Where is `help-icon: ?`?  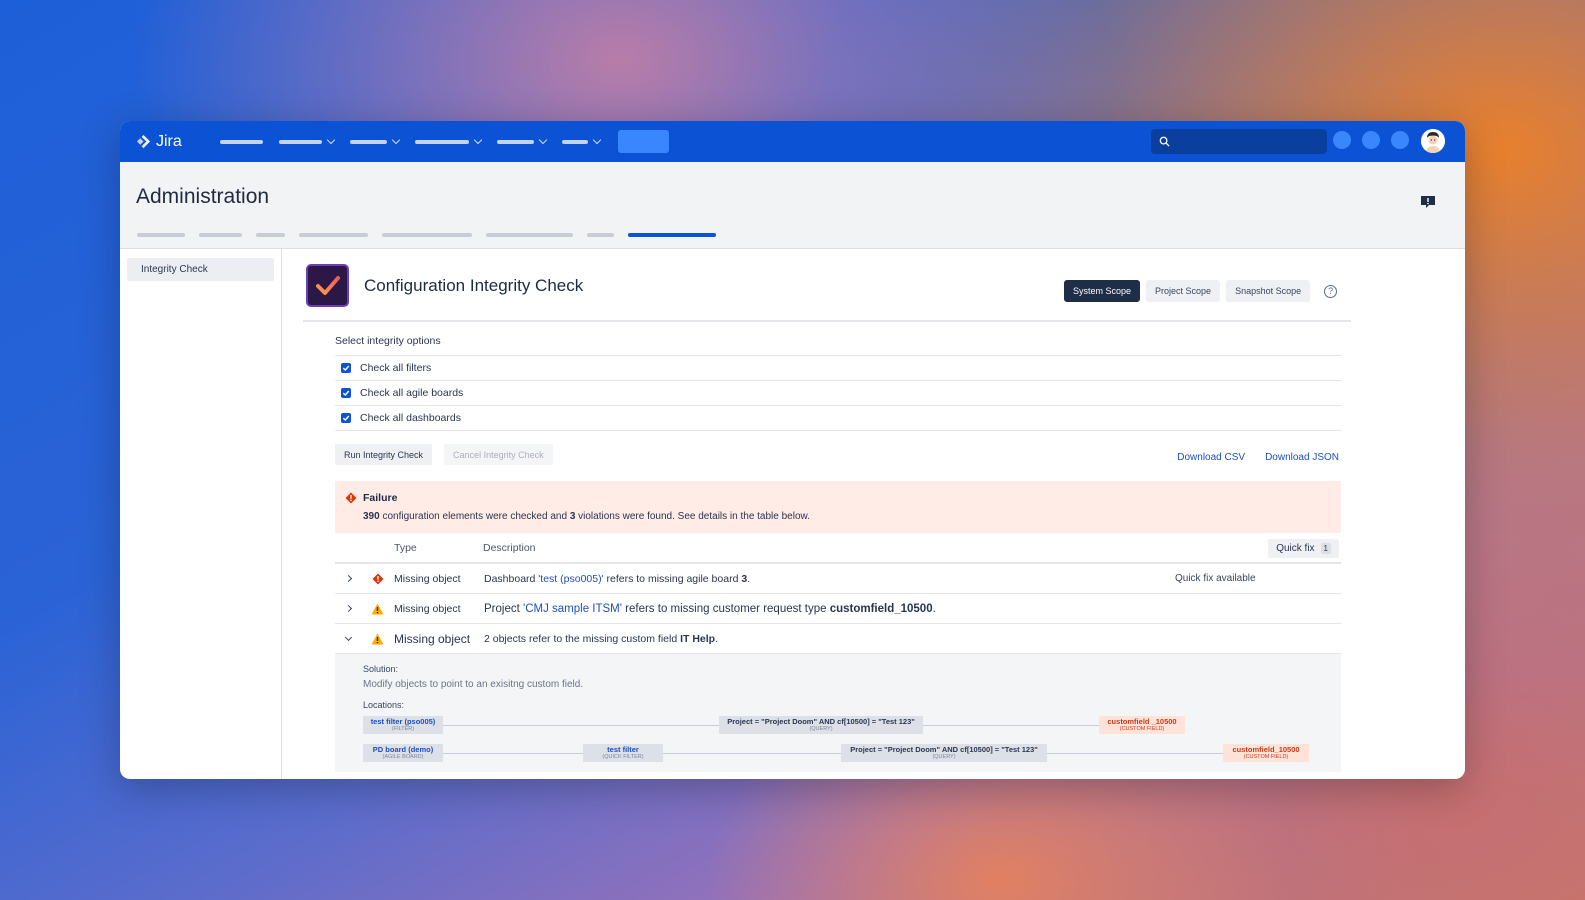
help-icon: ? is located at coordinates (1331, 291).